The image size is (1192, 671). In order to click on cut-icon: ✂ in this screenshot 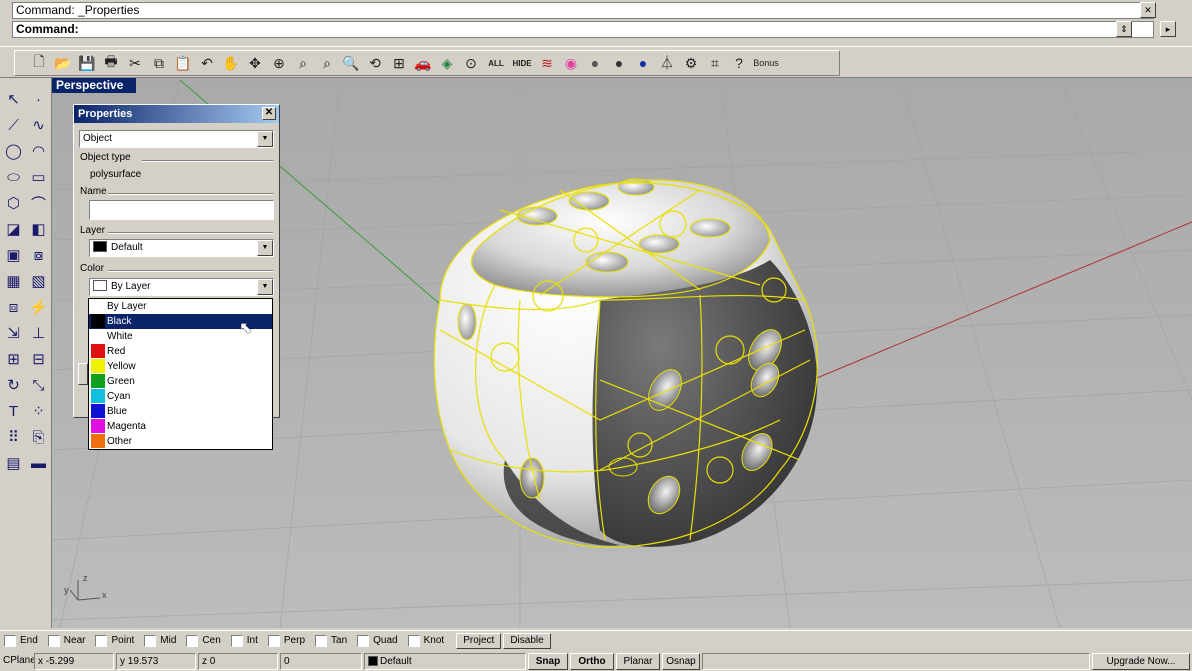, I will do `click(135, 63)`.